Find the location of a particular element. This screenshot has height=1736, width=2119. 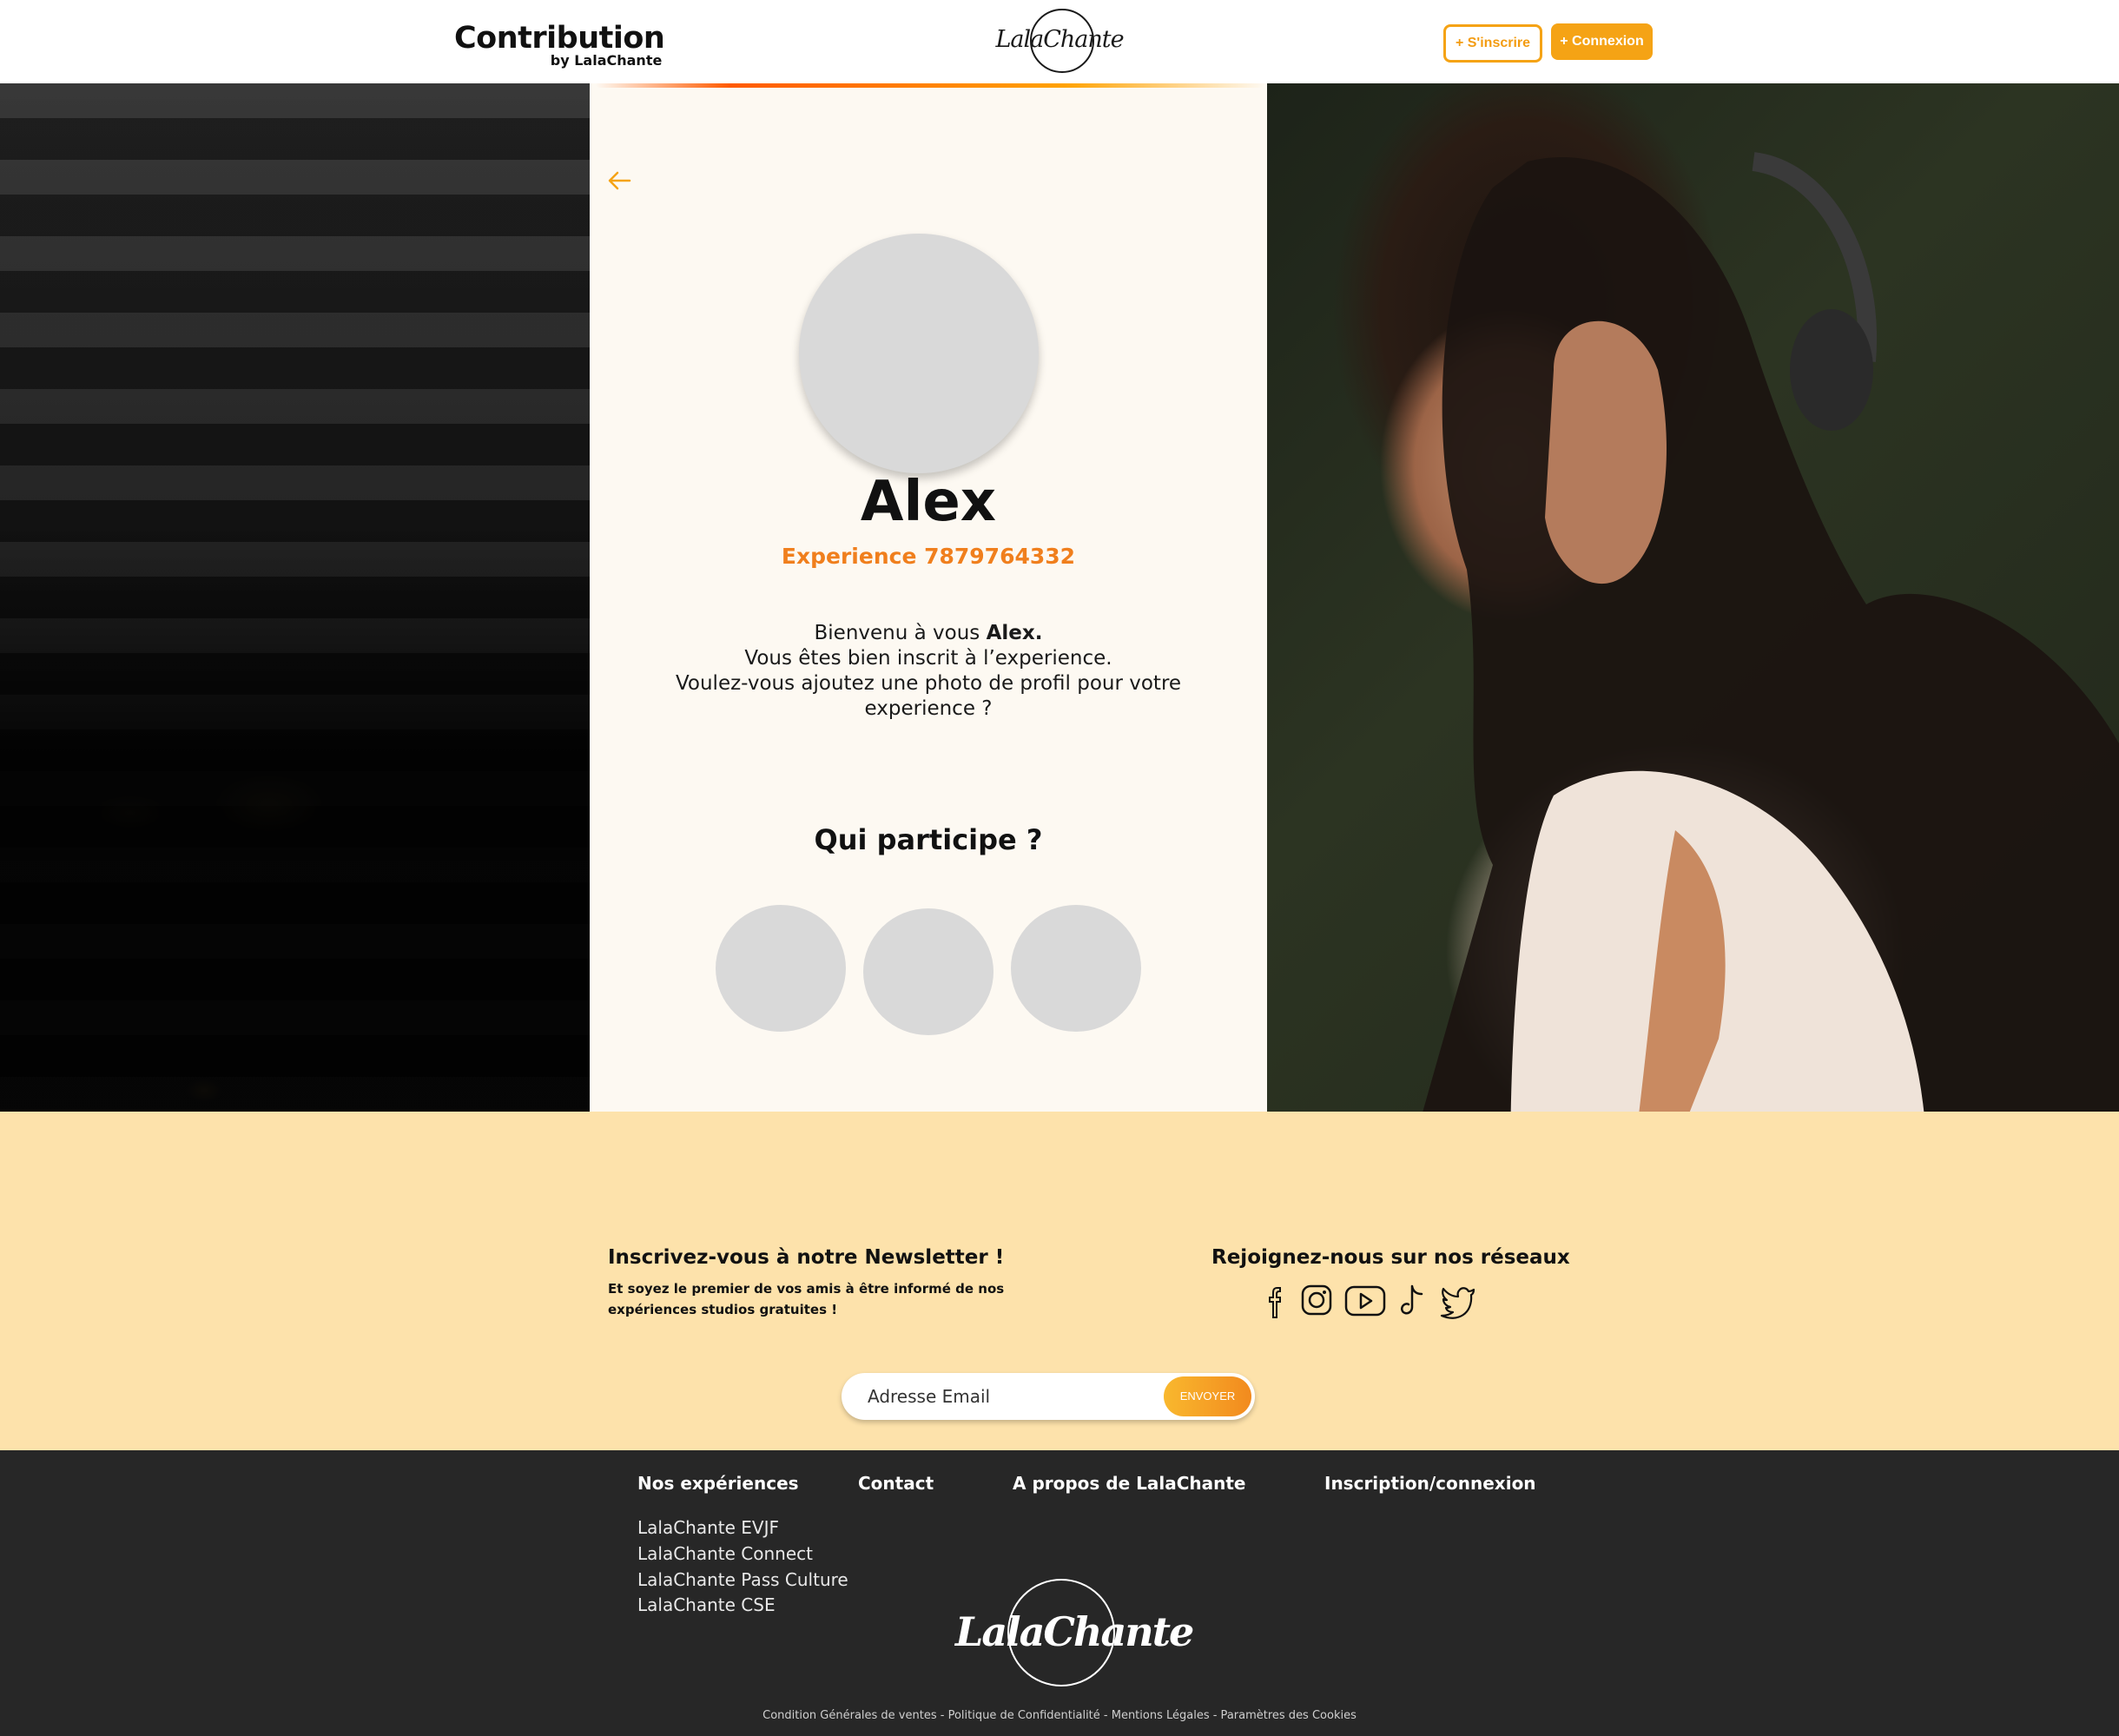

welcome-line-2: Vous êtes bien inscrit à l’experience. is located at coordinates (928, 658).